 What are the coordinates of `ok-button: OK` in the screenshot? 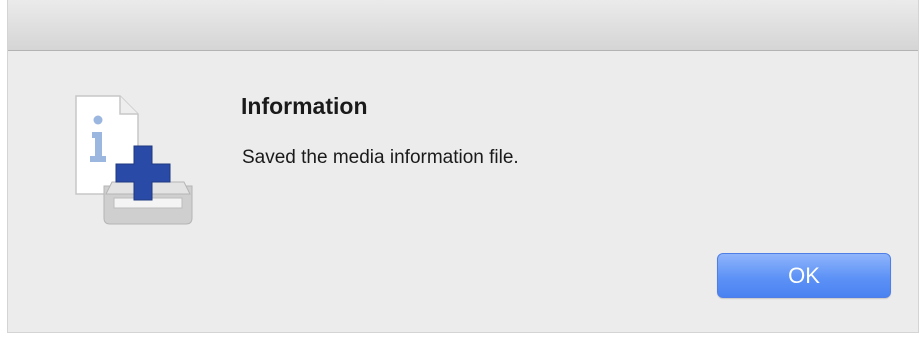 It's located at (804, 275).